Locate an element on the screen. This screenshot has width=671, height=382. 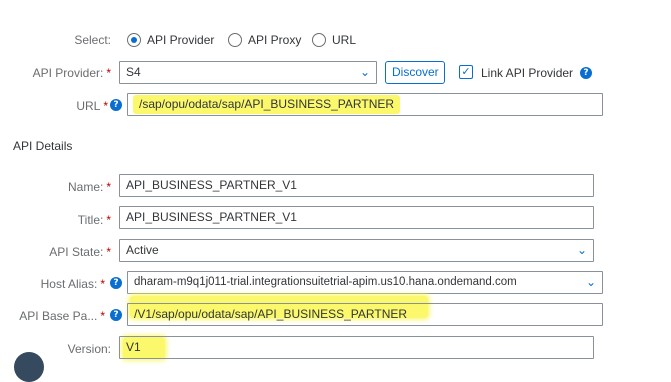
radio-api-proxy-label: API Proxy is located at coordinates (274, 40).